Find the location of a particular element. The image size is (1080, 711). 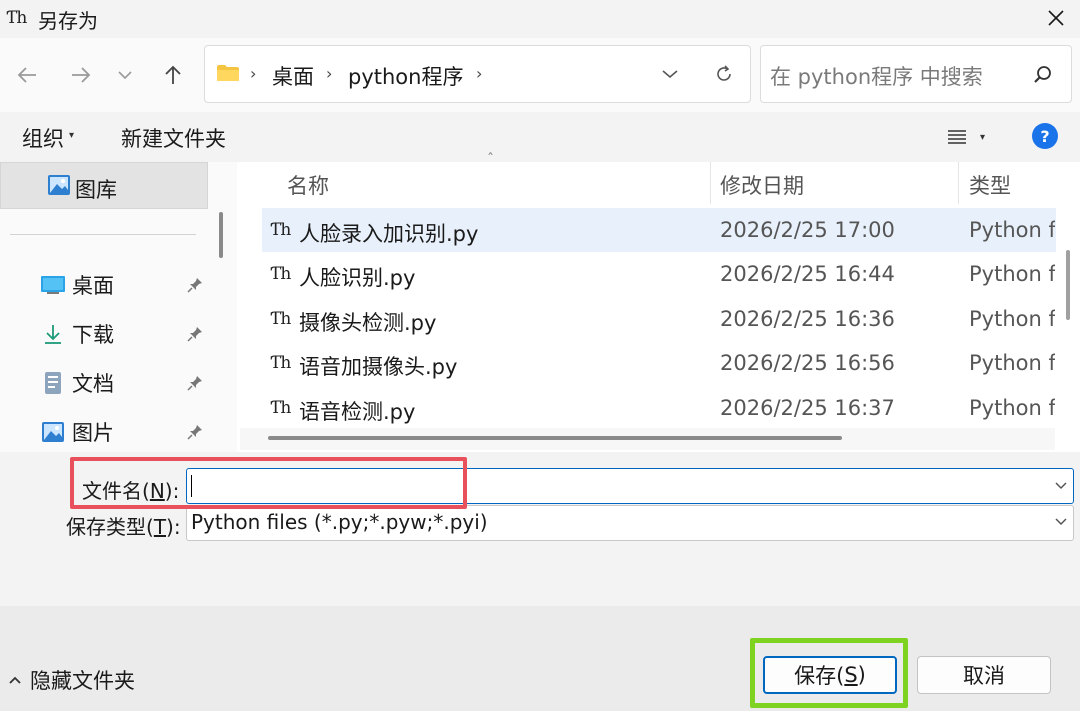

sidebar-item-label: 图片 is located at coordinates (93, 433).